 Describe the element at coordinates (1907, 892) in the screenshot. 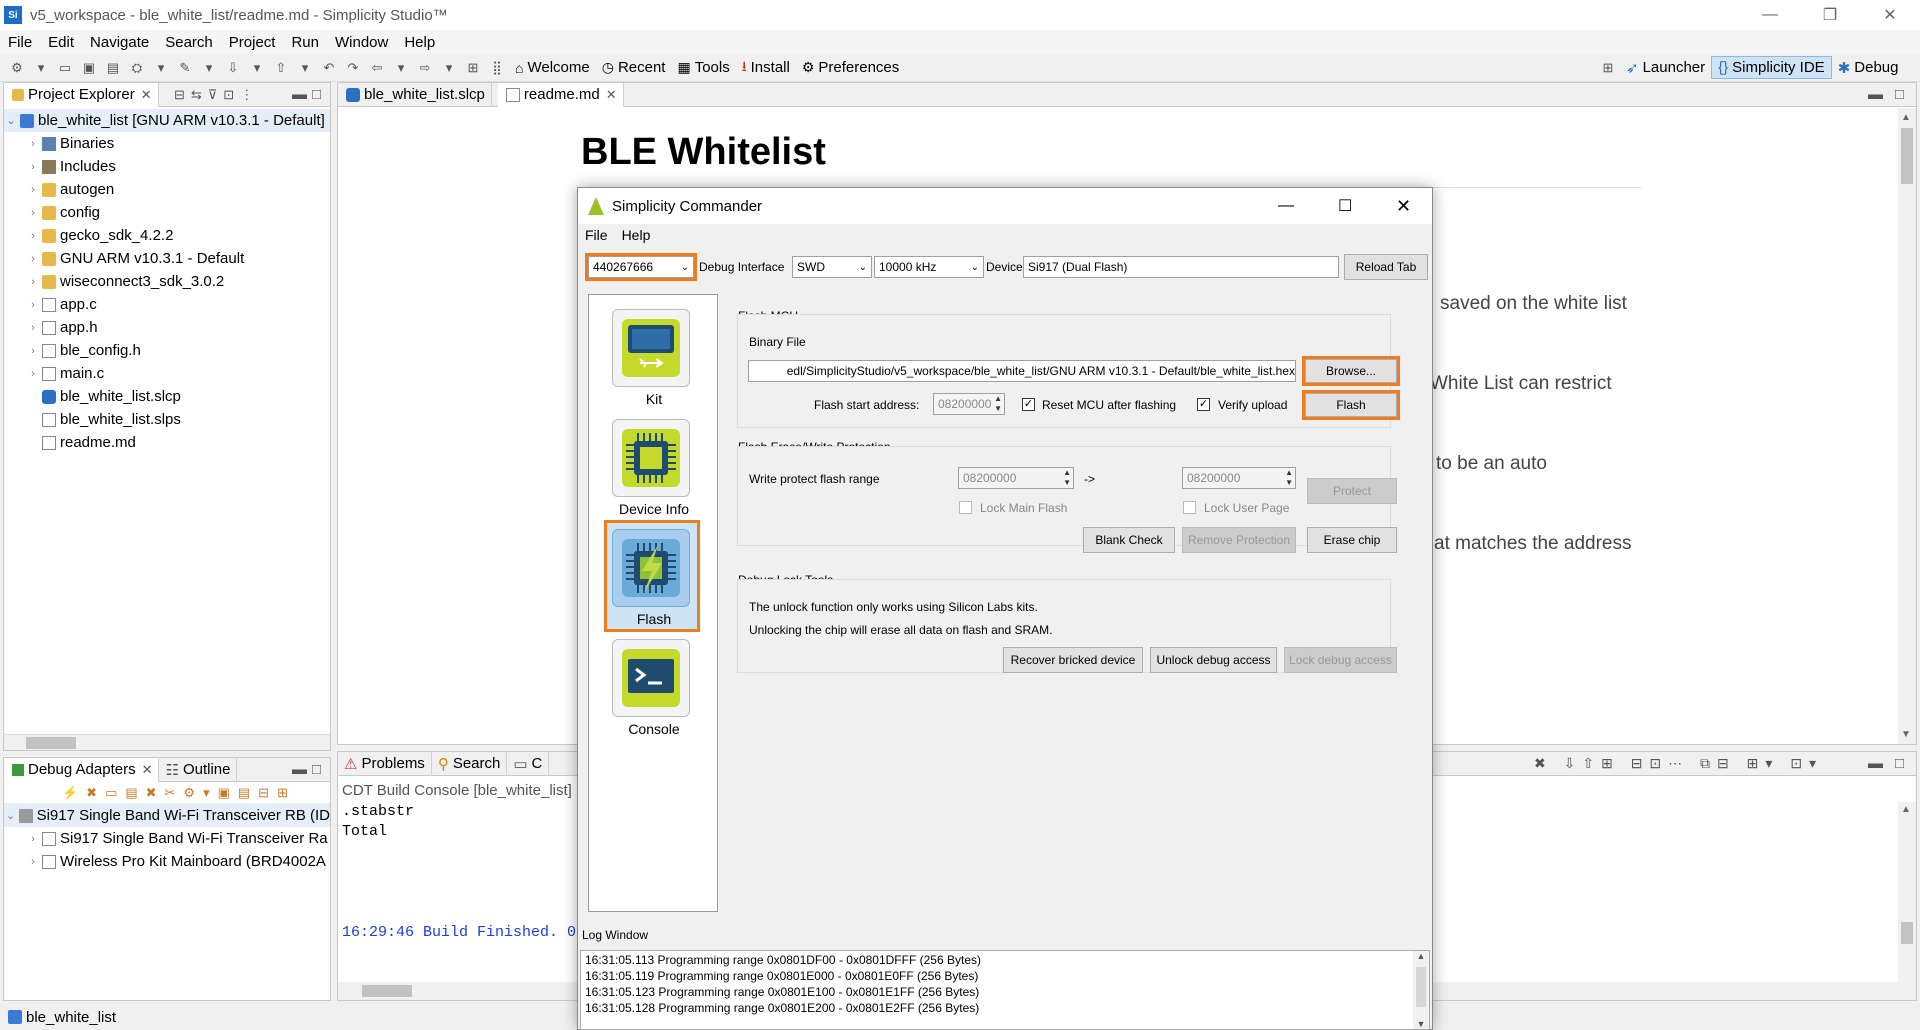

I see `vertical-scrollbar: ▲` at that location.